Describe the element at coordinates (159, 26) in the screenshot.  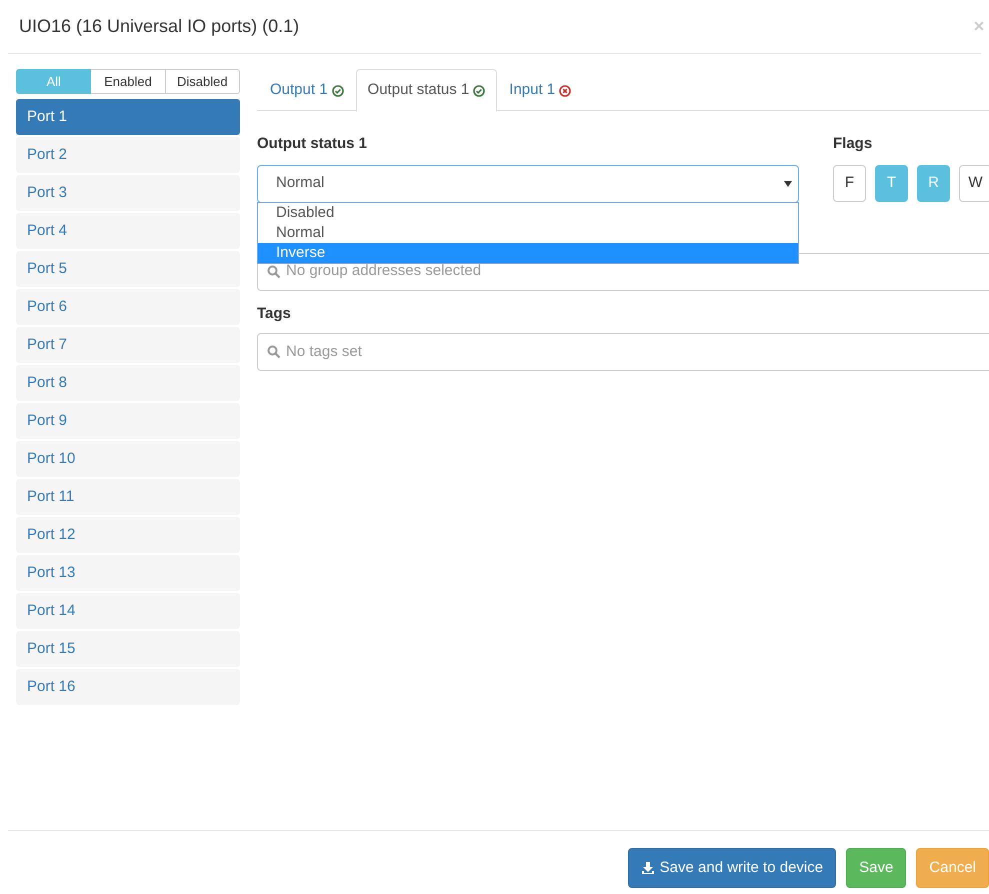
I see `window-title: UIO16 (16 Universal IO ports) (0.1)` at that location.